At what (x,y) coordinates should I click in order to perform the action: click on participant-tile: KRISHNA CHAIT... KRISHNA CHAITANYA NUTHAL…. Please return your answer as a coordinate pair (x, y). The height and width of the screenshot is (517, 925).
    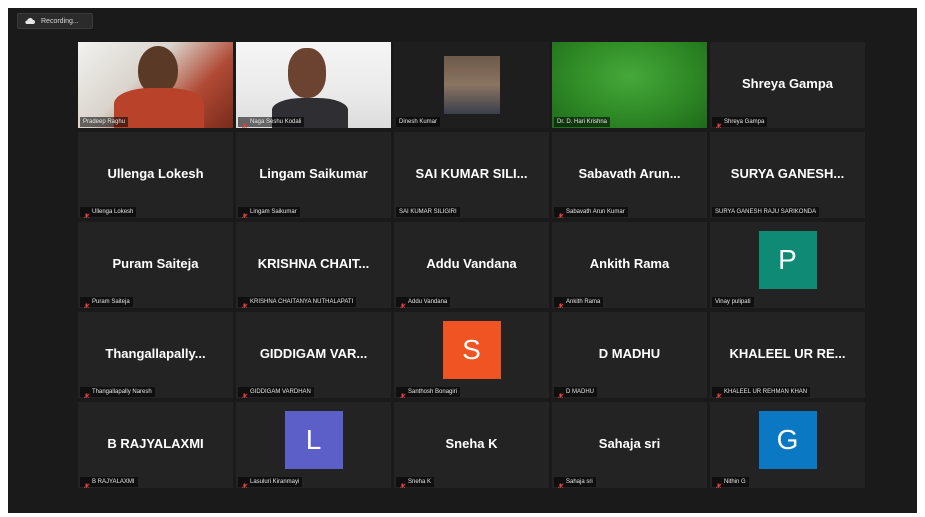
    Looking at the image, I should click on (313, 265).